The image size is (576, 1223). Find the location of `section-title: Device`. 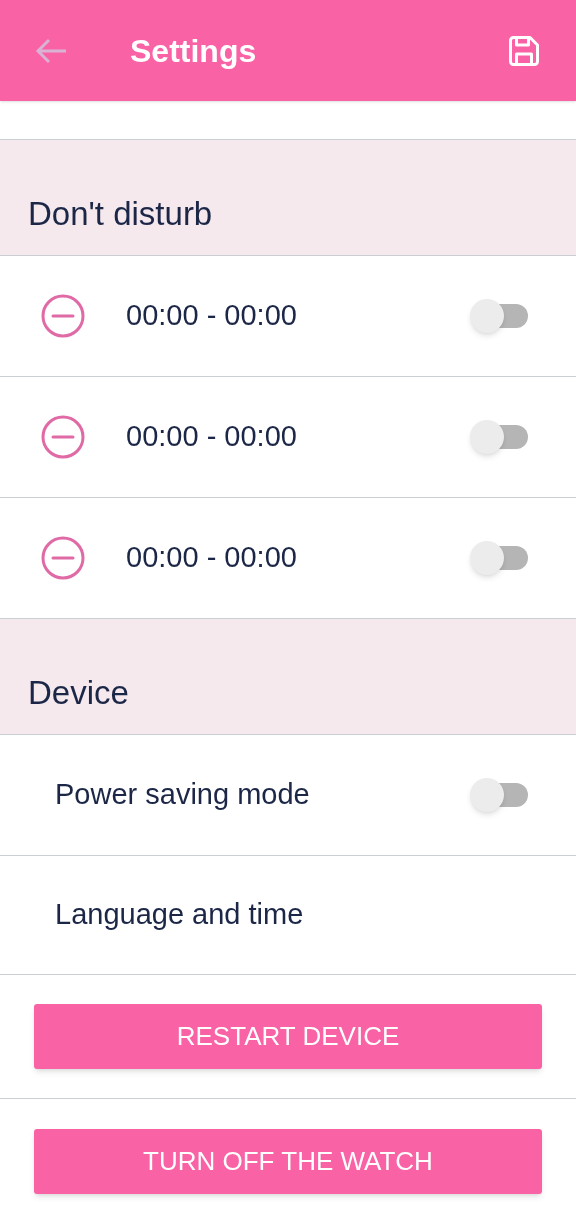

section-title: Device is located at coordinates (78, 692).